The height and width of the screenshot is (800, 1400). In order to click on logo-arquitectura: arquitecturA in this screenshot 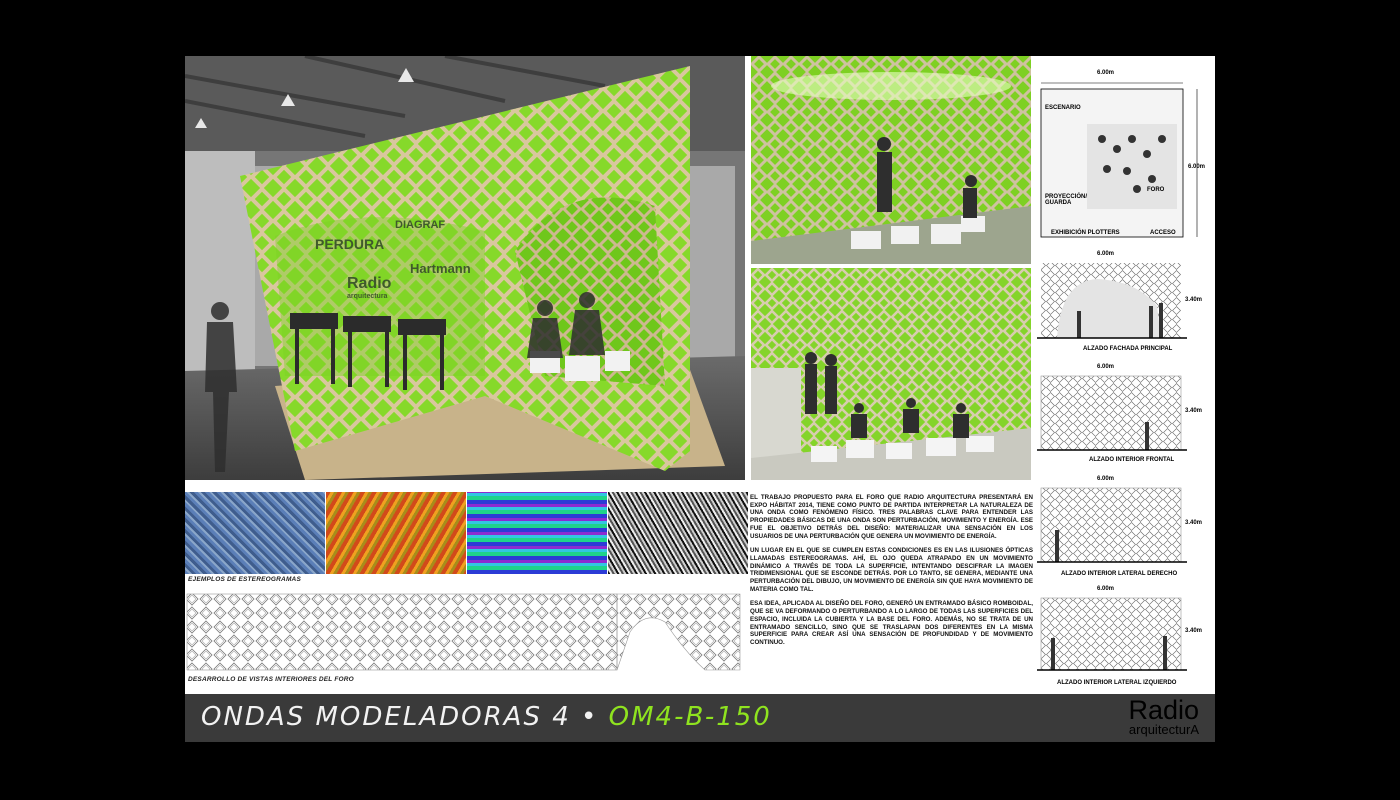, I will do `click(1163, 729)`.